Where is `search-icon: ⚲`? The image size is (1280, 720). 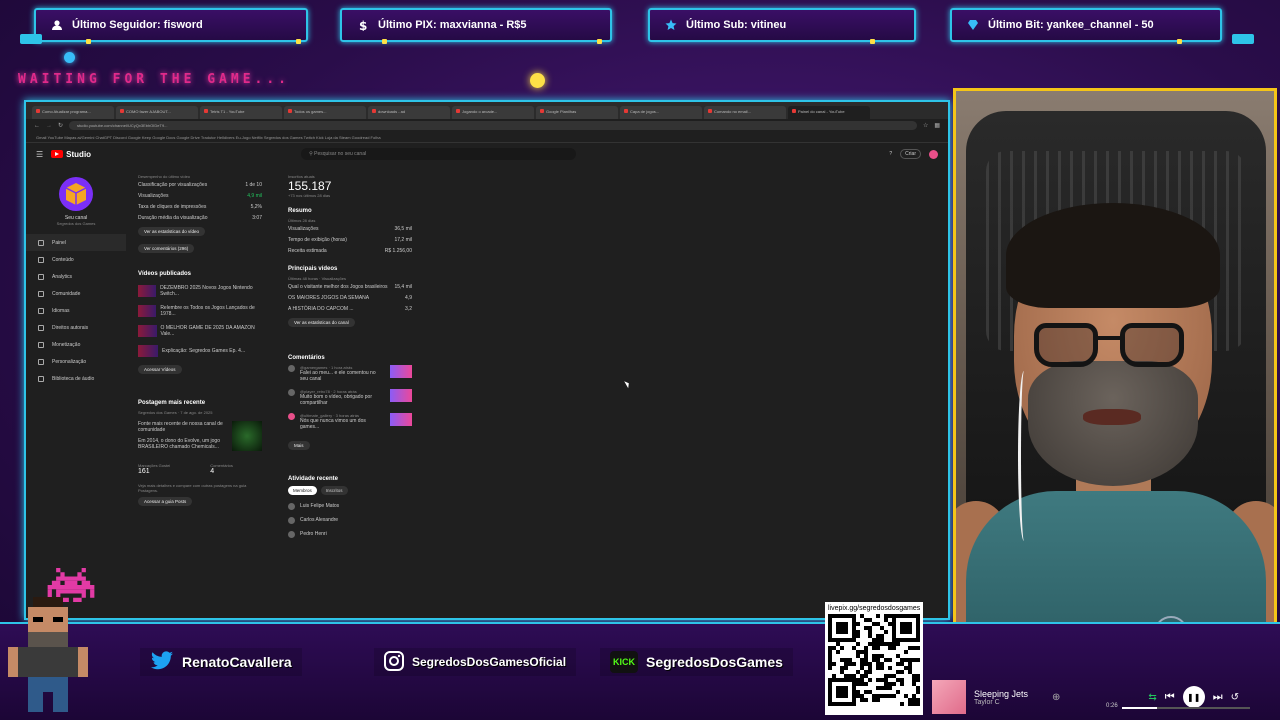 search-icon: ⚲ is located at coordinates (311, 154).